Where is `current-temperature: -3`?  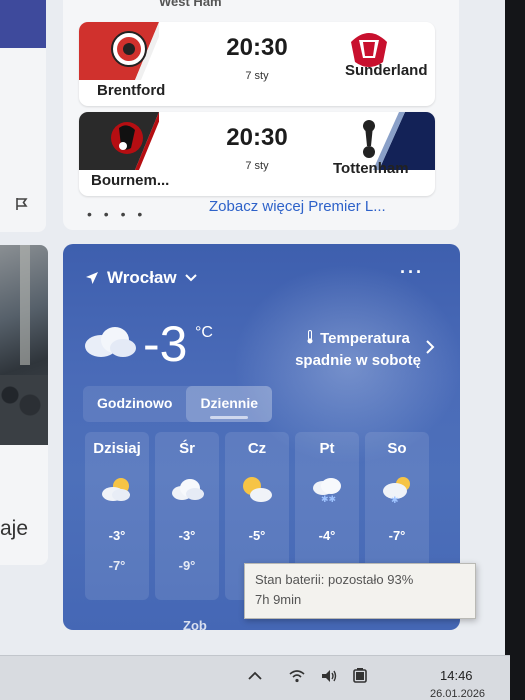
current-temperature: -3 is located at coordinates (165, 344).